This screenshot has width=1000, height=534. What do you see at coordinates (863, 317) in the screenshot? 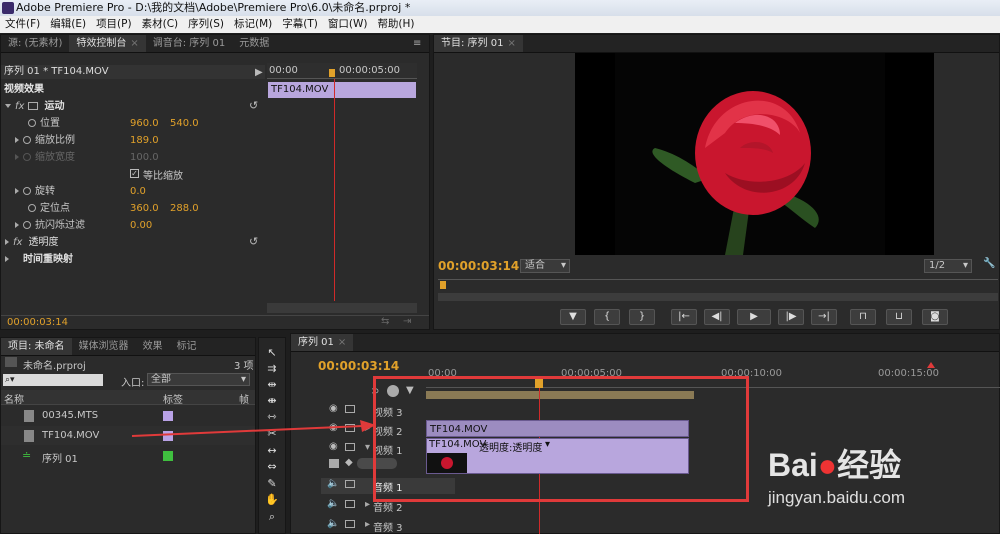
I see `lift-button: ⊓` at bounding box center [863, 317].